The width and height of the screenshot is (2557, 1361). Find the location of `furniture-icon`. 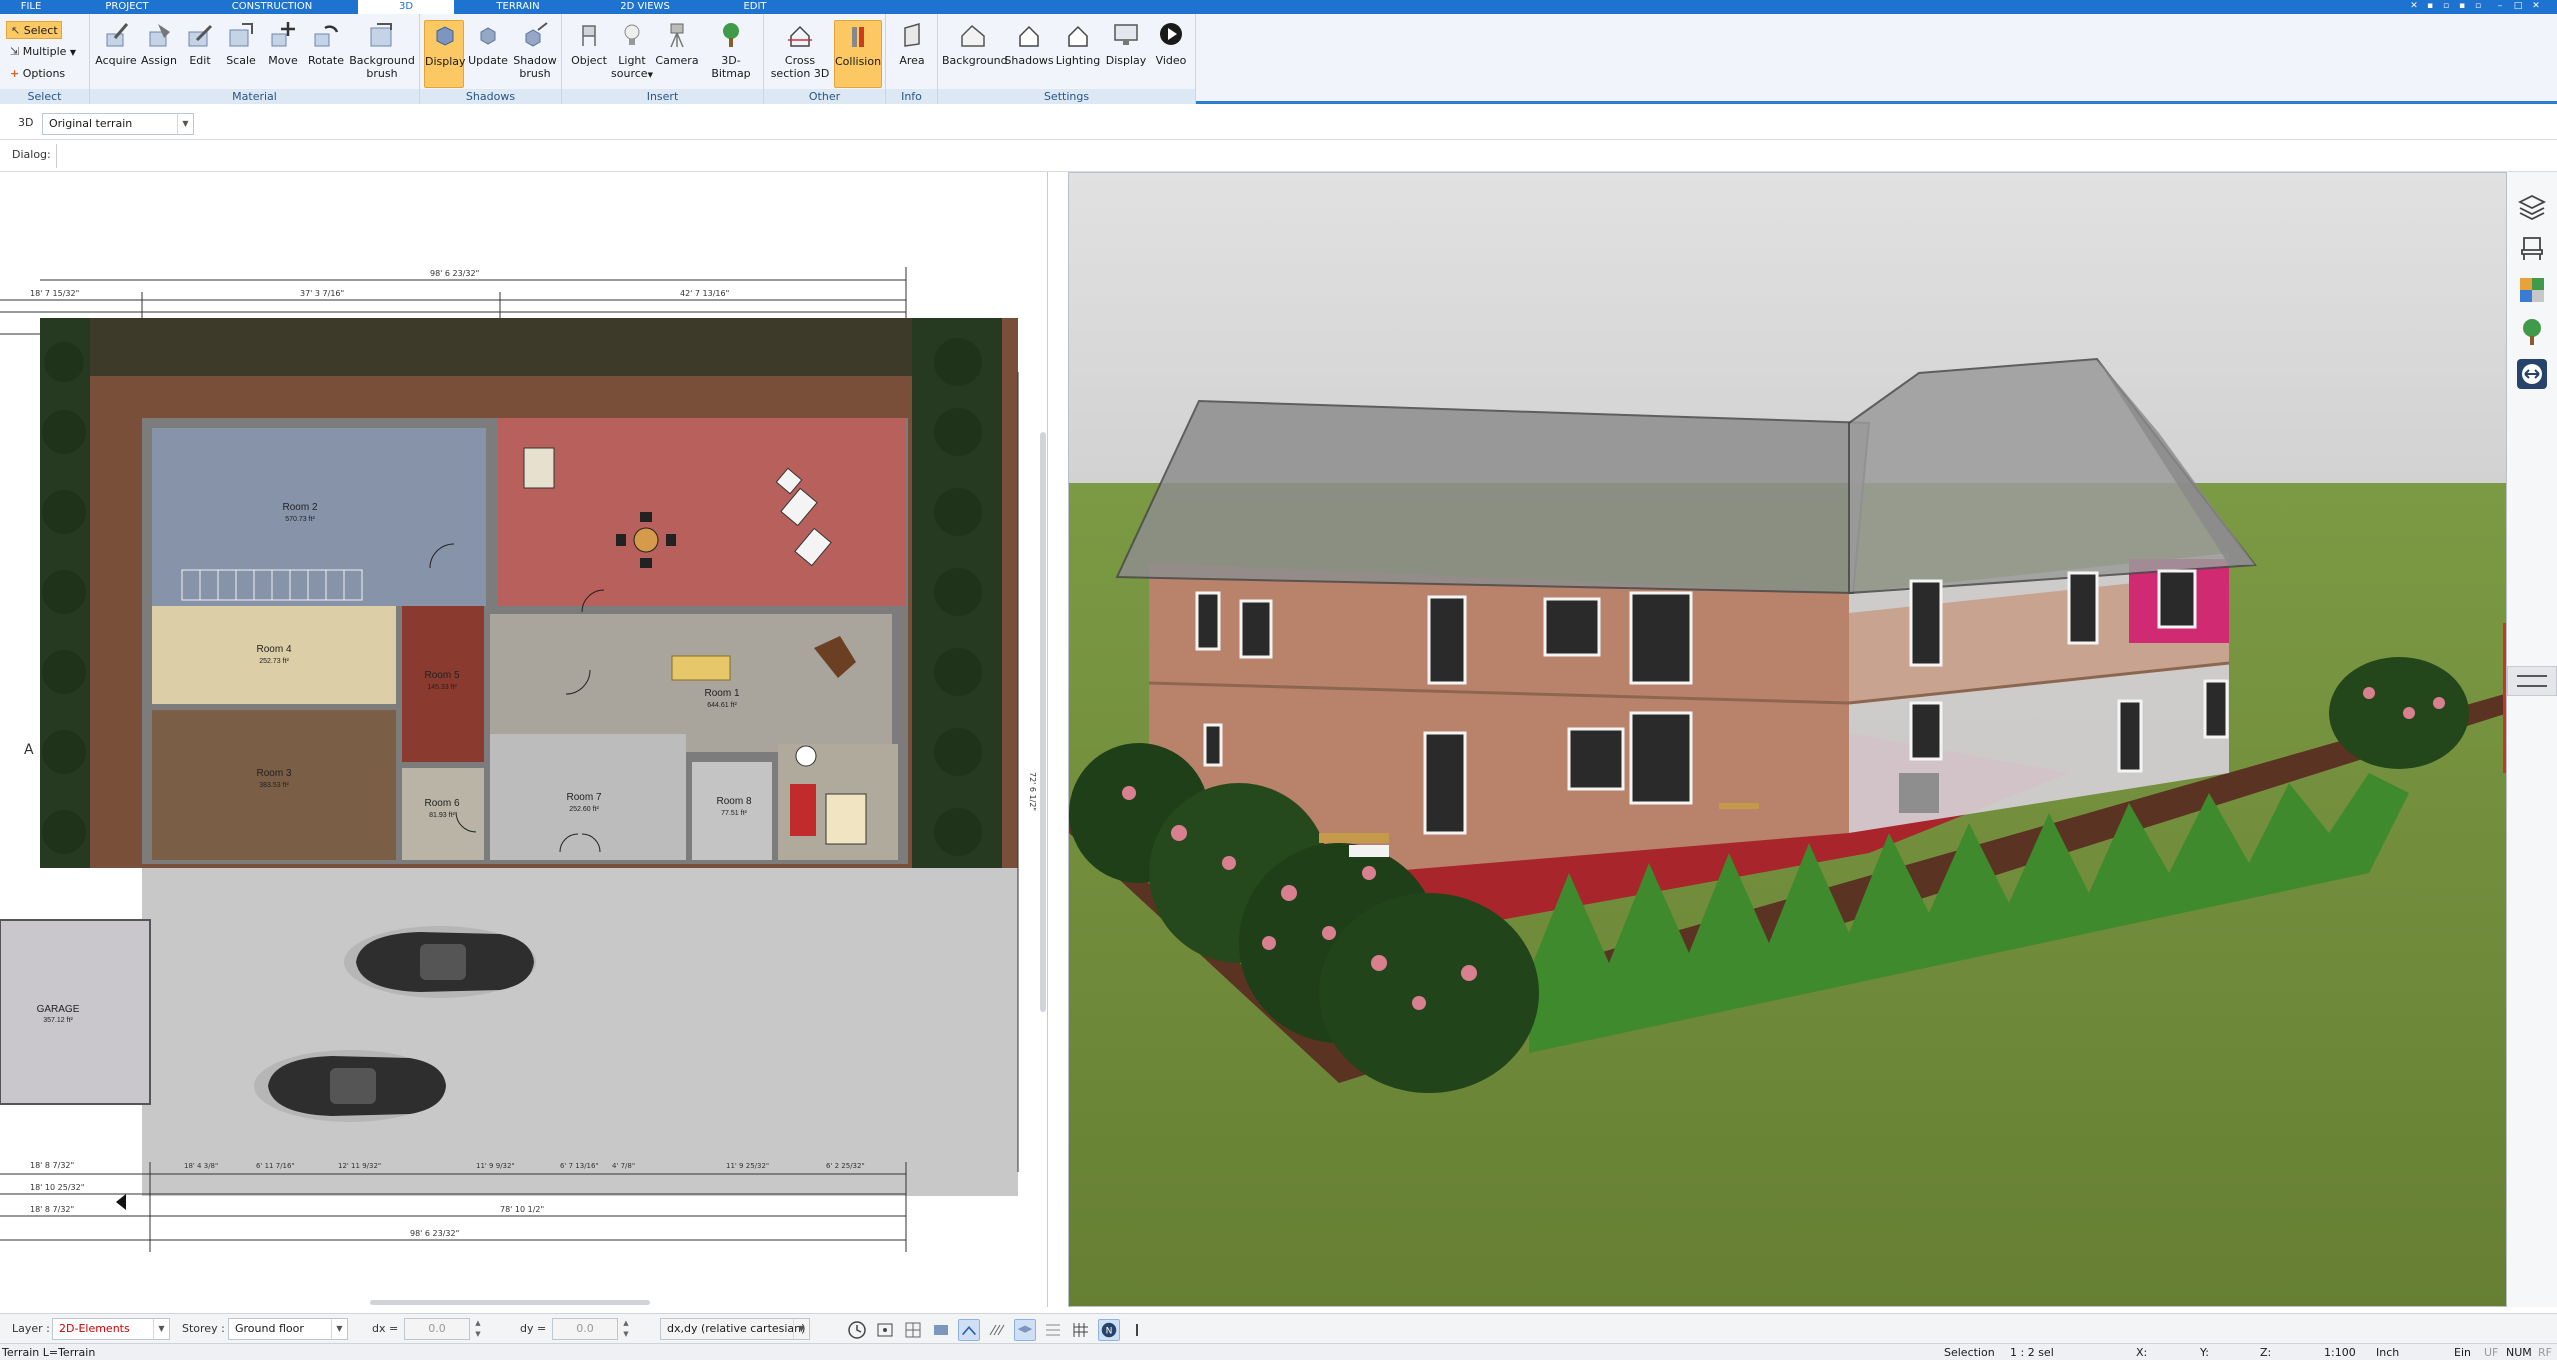

furniture-icon is located at coordinates (2532, 248).